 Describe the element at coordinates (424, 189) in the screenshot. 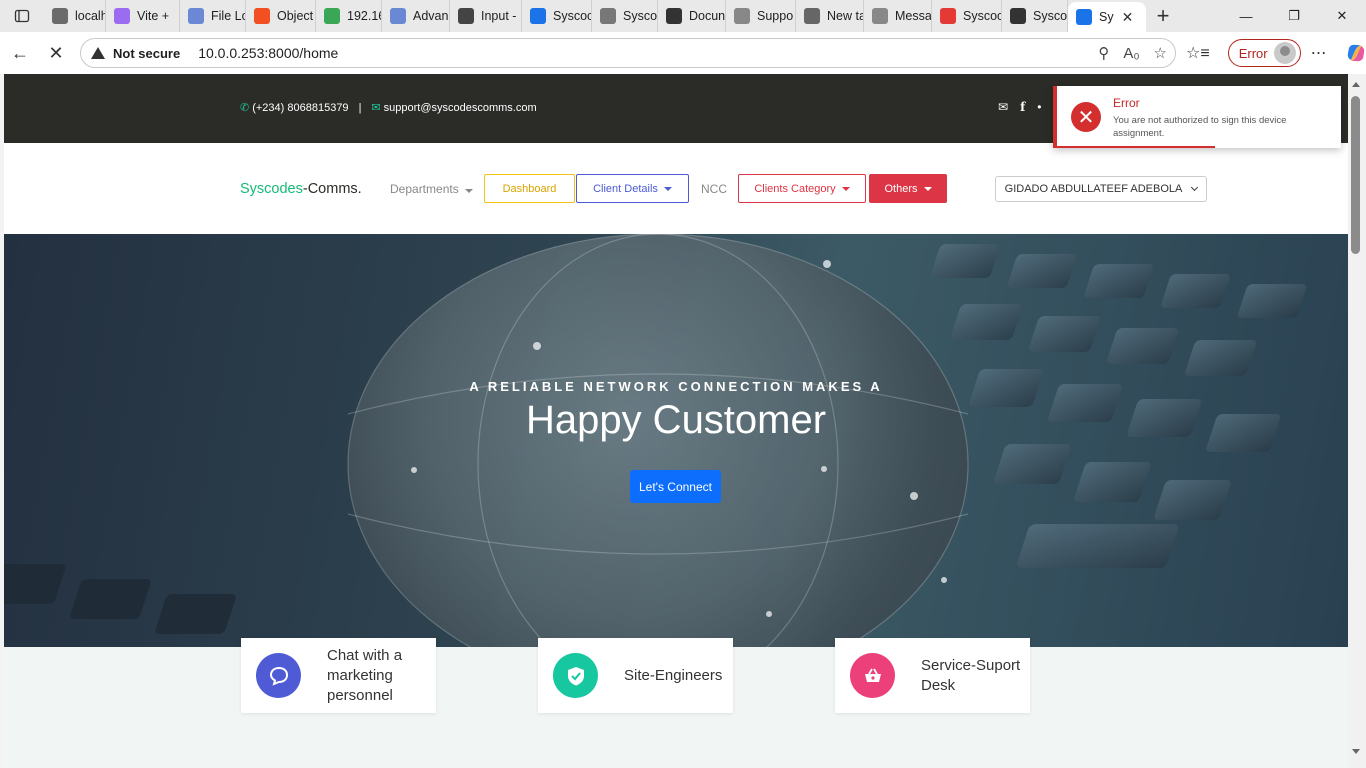

I see `departments-label: Departments` at that location.